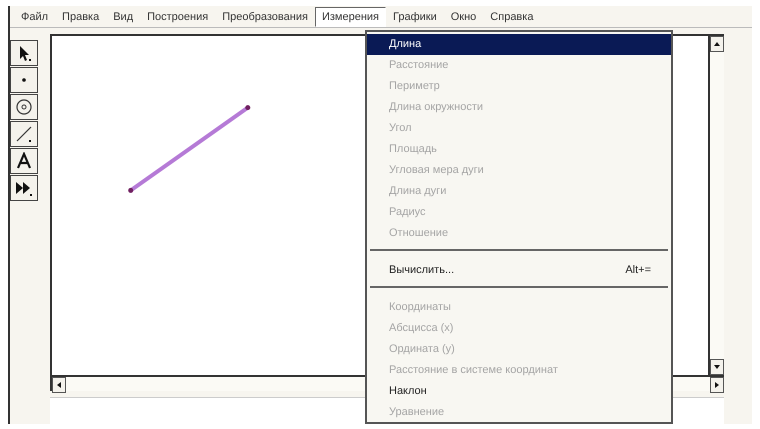  What do you see at coordinates (638, 270) in the screenshot?
I see `shortcut-label: Alt+=` at bounding box center [638, 270].